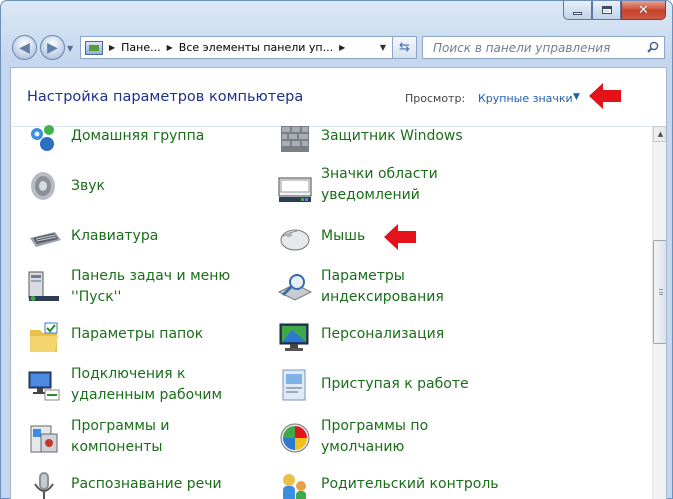  I want to click on view-label: Просмотр:, so click(435, 98).